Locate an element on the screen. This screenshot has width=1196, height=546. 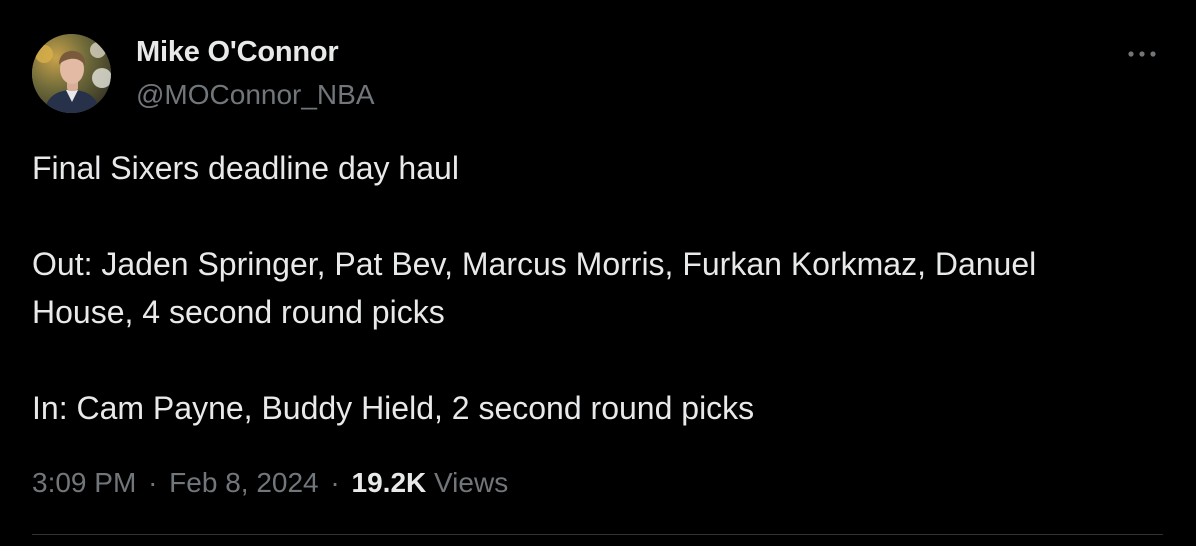
tweet-time: 3:09 PM is located at coordinates (84, 482).